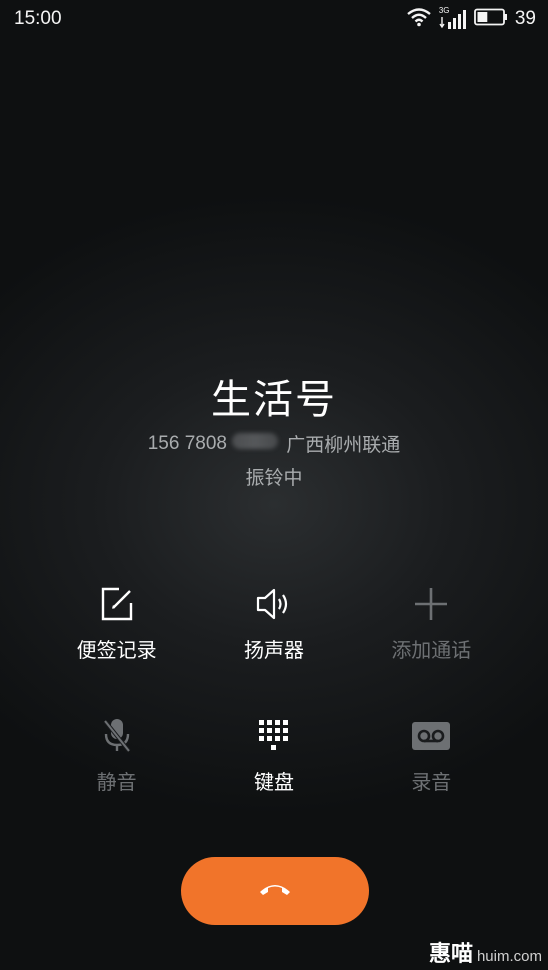  I want to click on hang-up-phone-icon, so click(275, 891).